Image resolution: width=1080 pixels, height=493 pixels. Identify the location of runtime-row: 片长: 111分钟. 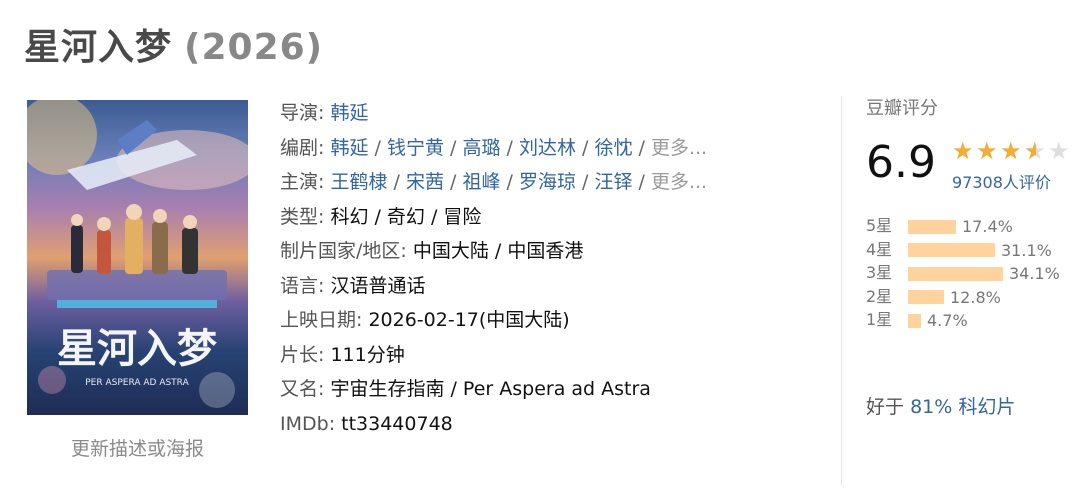
(493, 355).